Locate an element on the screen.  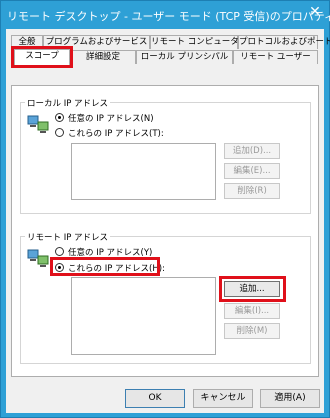
remote-remove-button: 削除(M) is located at coordinates (252, 331).